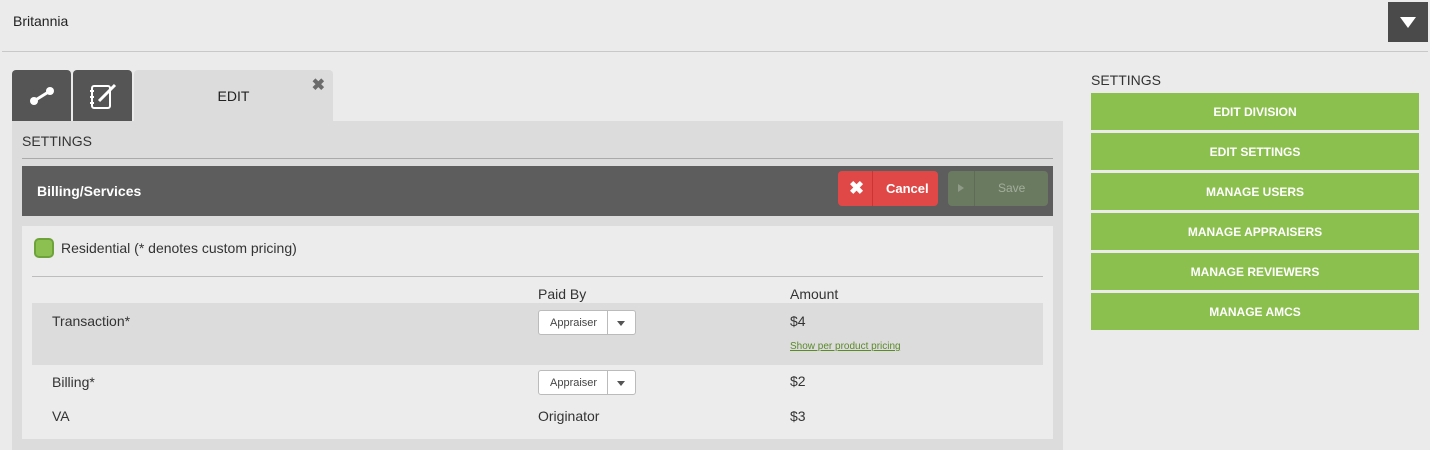 The image size is (1430, 450). Describe the element at coordinates (1255, 191) in the screenshot. I see `manage-users-button: MANAGE USERS` at that location.